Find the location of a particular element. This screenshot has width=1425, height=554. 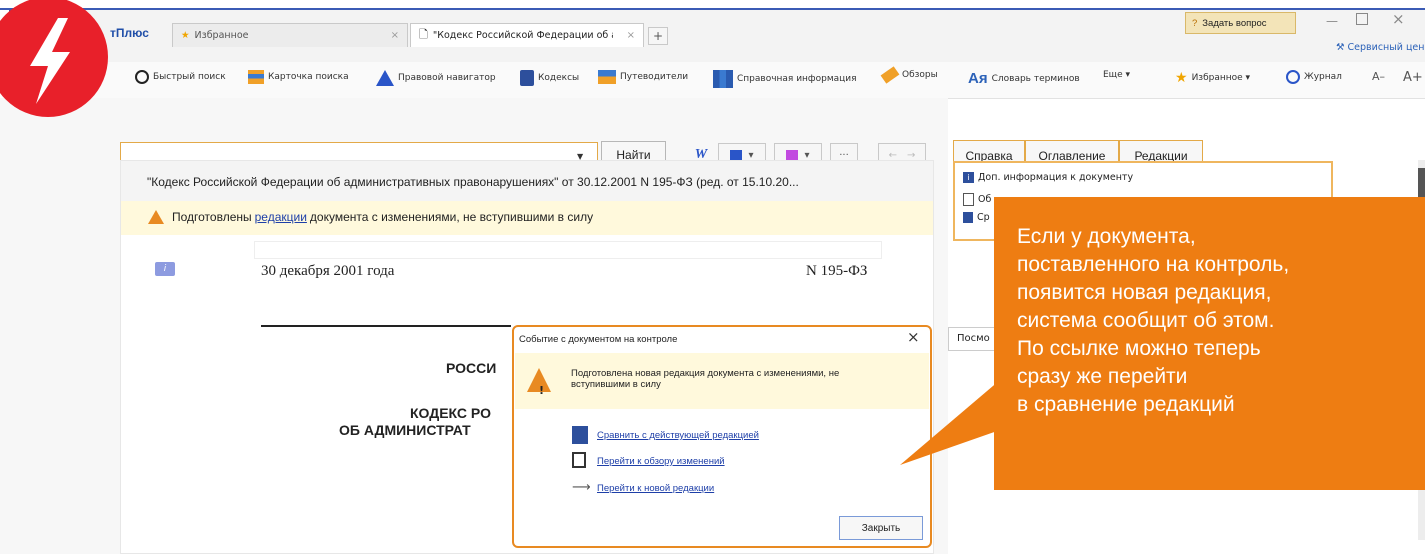

tab-app: тПлюс is located at coordinates (129, 33).